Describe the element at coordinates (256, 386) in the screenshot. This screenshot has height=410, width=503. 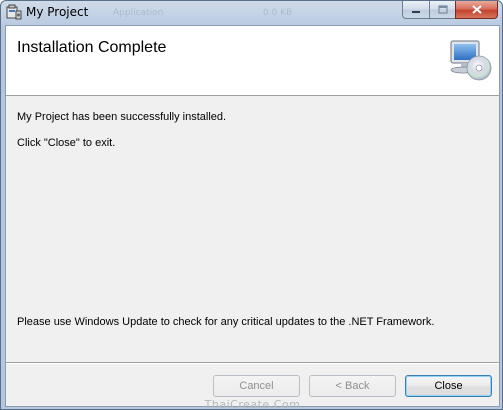
I see `cancel-button: Cancel` at that location.